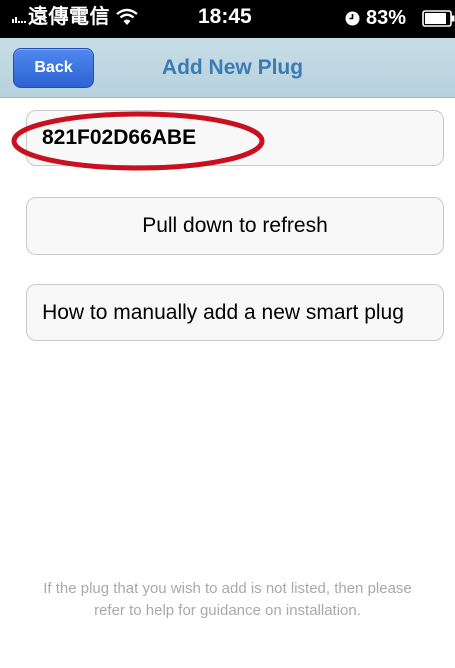 Image resolution: width=455 pixels, height=668 pixels. What do you see at coordinates (127, 16) in the screenshot?
I see `wifi-icon` at bounding box center [127, 16].